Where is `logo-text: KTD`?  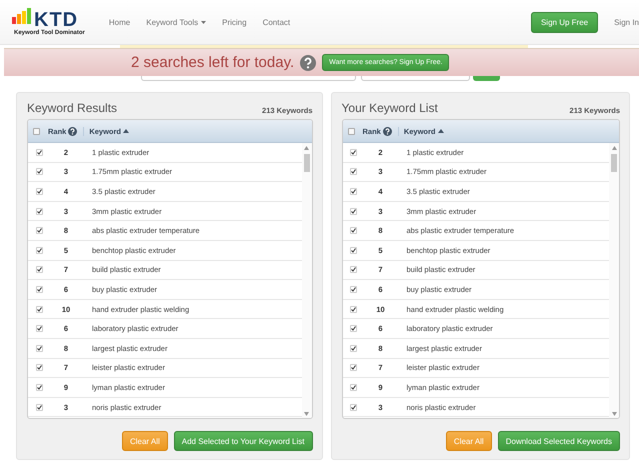 logo-text: KTD is located at coordinates (59, 20).